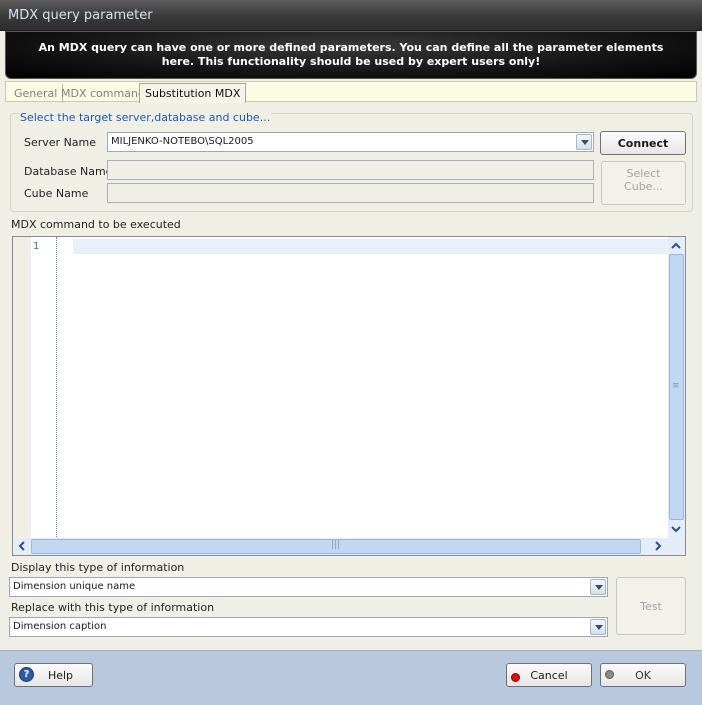 This screenshot has width=702, height=705. I want to click on window-title: MDX query parameter, so click(80, 15).